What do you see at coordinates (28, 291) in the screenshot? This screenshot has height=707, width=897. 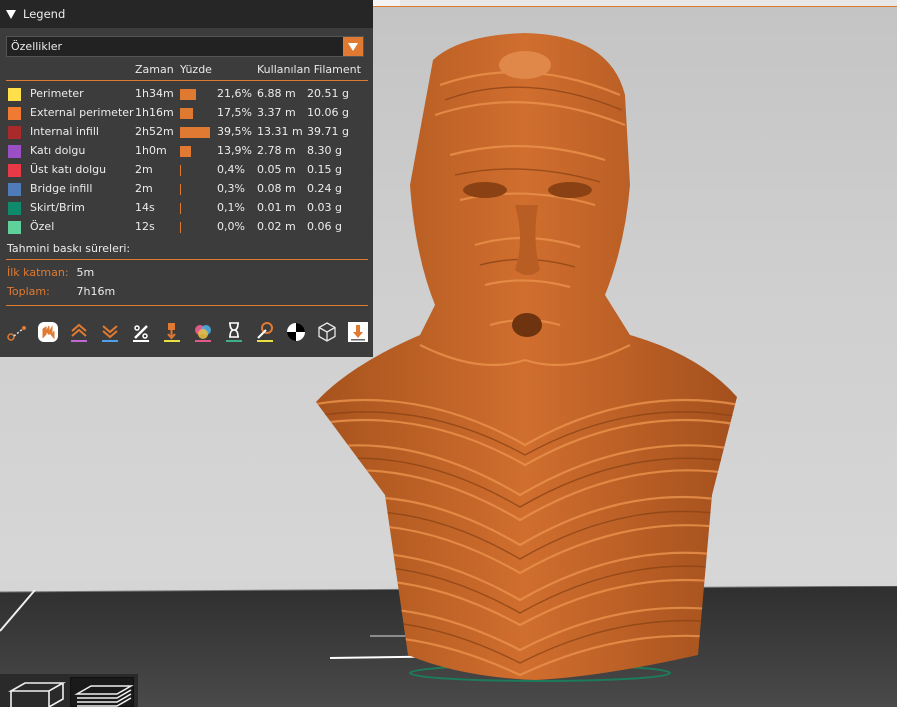 I see `total-label: Toplam:` at bounding box center [28, 291].